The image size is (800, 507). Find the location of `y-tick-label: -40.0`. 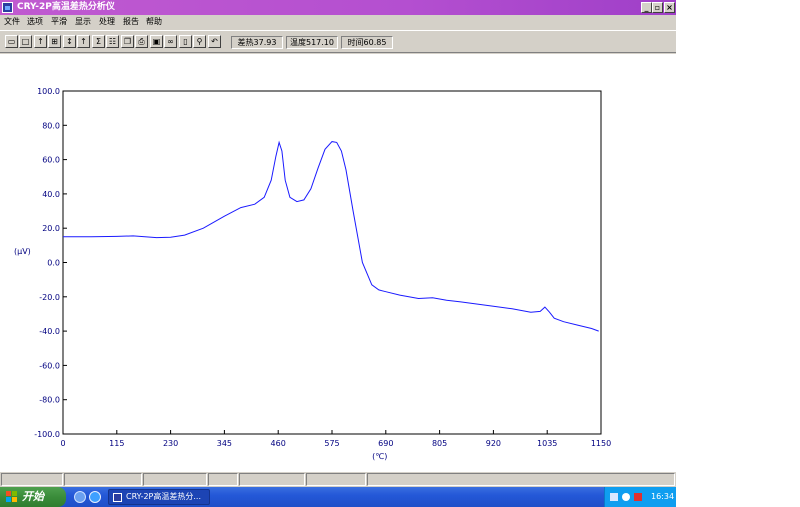

y-tick-label: -40.0 is located at coordinates (49, 331).